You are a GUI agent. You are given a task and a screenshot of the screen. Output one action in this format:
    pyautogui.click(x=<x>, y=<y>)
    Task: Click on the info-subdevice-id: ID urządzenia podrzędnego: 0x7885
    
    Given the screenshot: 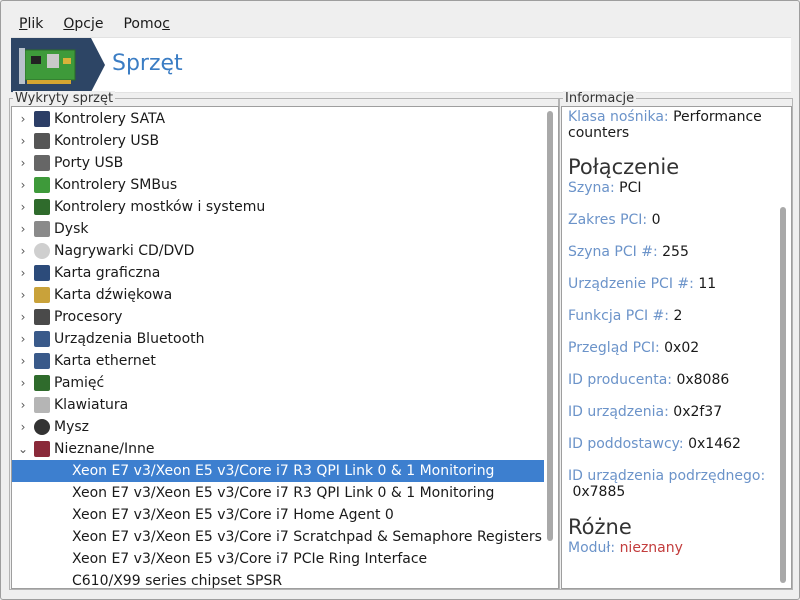 What is the action you would take?
    pyautogui.click(x=667, y=484)
    